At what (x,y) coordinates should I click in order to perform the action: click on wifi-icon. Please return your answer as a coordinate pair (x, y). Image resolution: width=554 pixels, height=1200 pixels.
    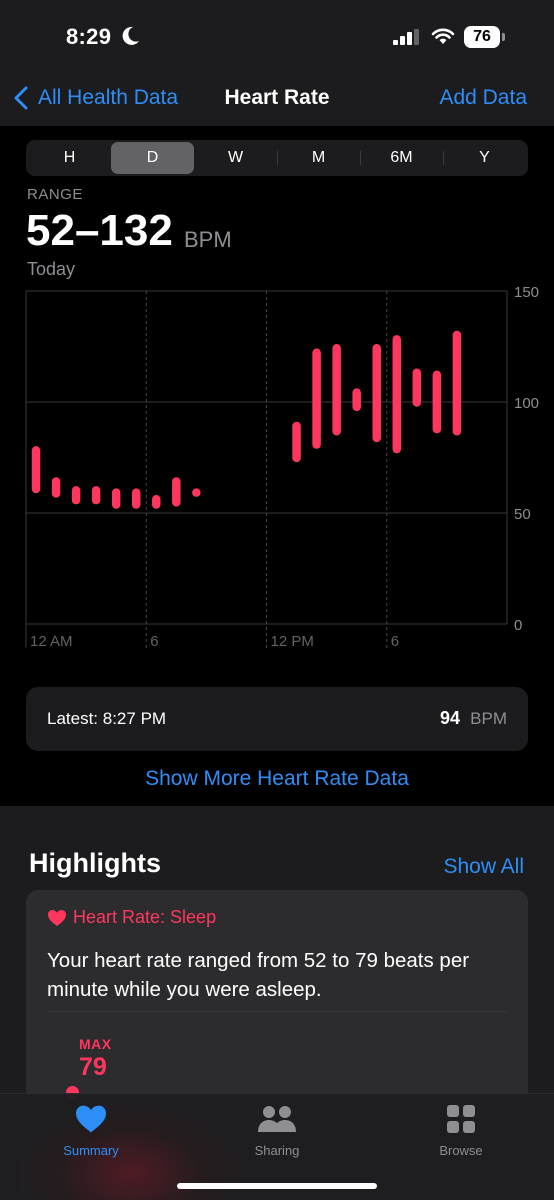
    Looking at the image, I should click on (443, 36).